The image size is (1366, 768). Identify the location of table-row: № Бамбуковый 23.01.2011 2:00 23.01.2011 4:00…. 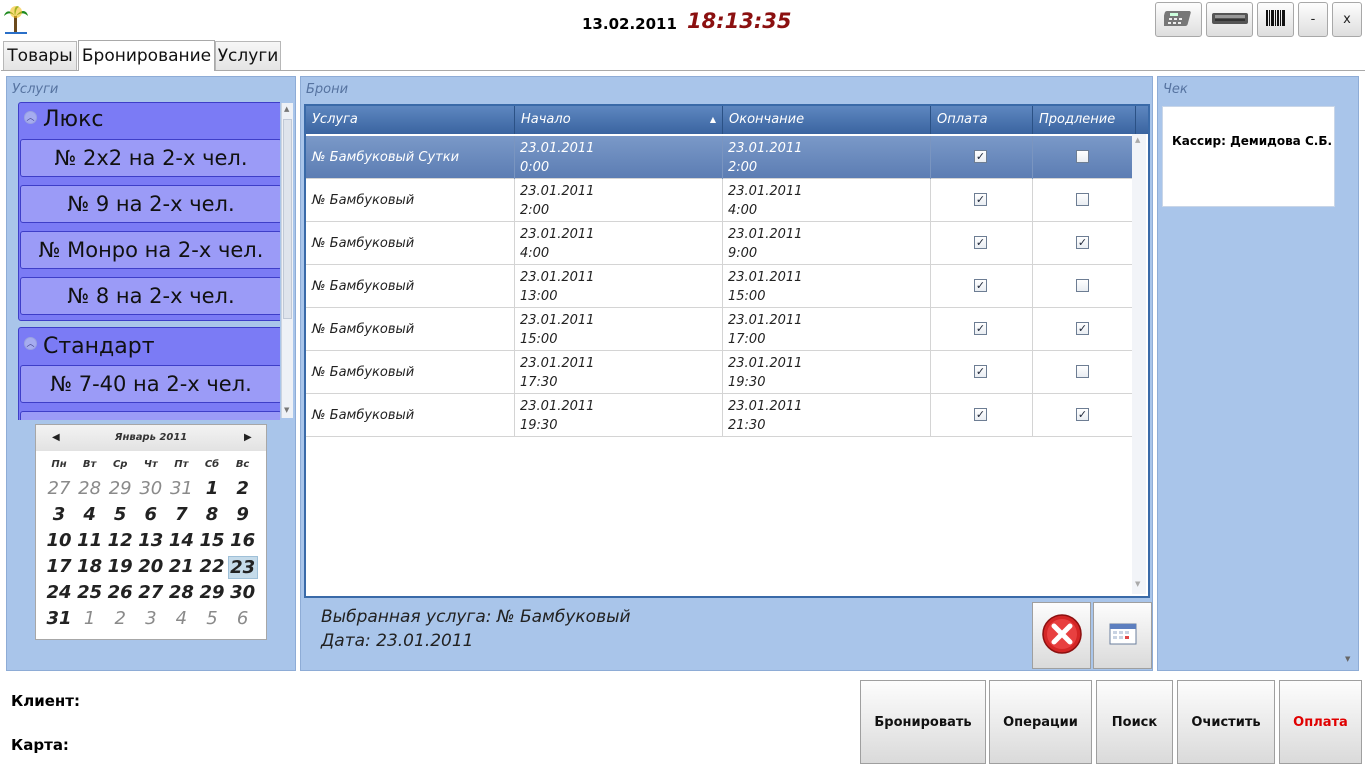
(721, 200).